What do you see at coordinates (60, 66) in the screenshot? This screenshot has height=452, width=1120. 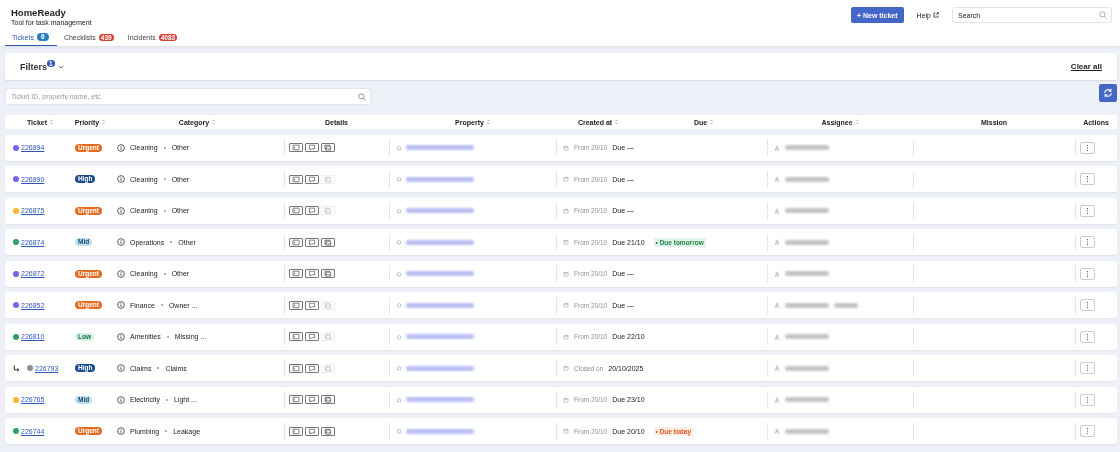 I see `chevron-down-icon` at bounding box center [60, 66].